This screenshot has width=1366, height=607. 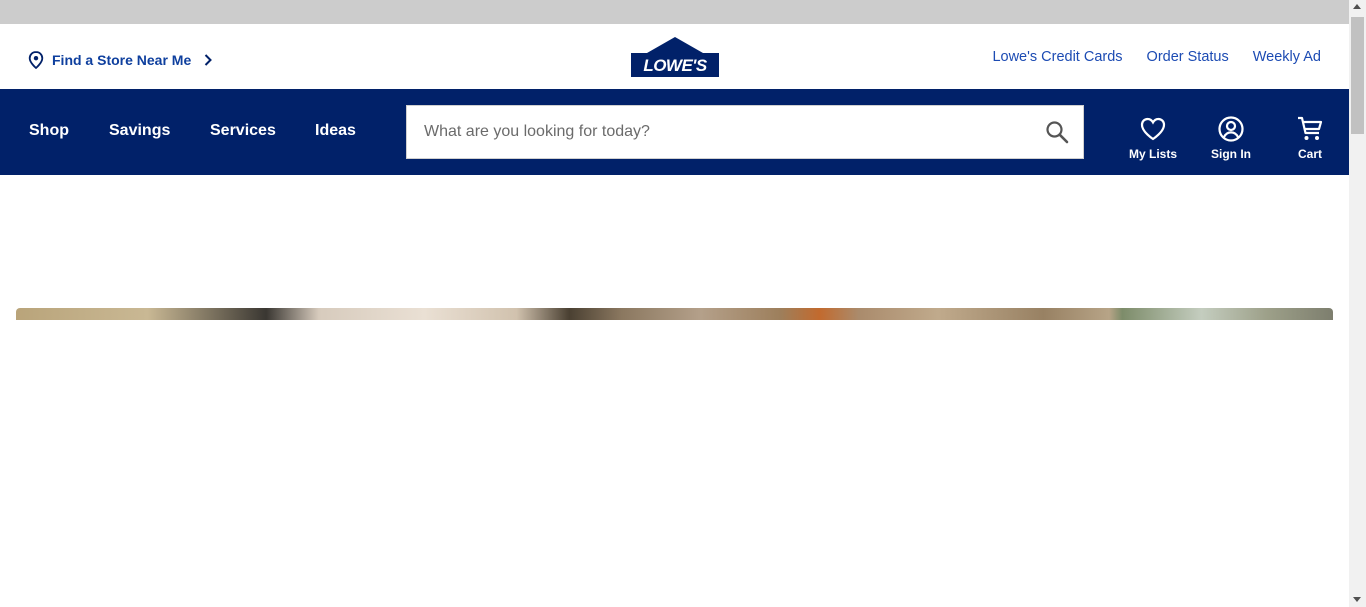 What do you see at coordinates (1357, 599) in the screenshot?
I see `scroll-down-arrow-icon` at bounding box center [1357, 599].